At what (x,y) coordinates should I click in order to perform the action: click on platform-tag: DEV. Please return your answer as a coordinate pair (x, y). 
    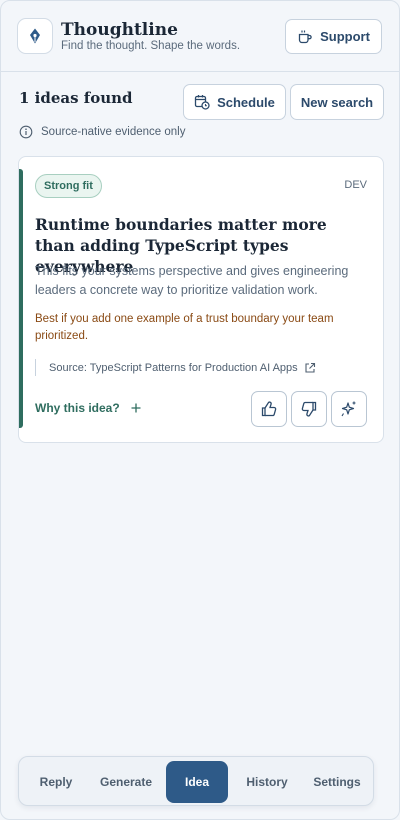
    Looking at the image, I should click on (355, 185).